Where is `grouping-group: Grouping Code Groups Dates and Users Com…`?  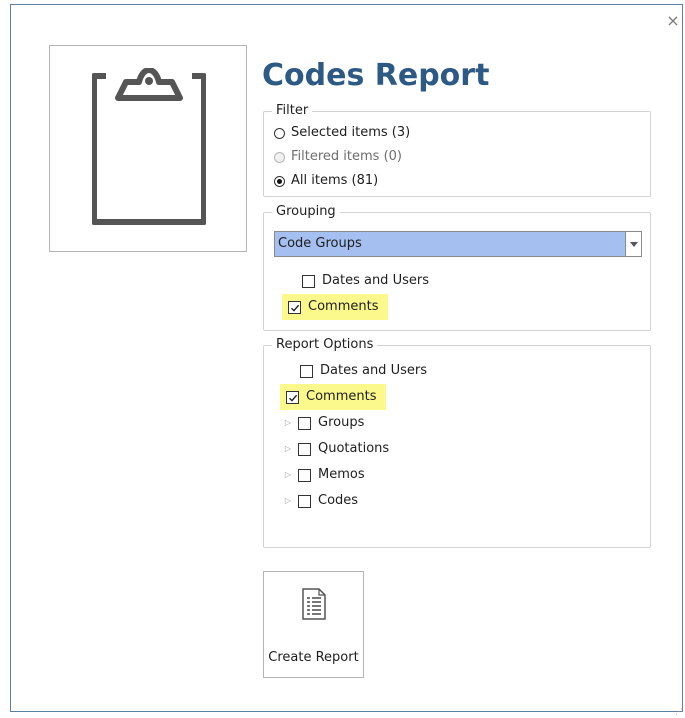
grouping-group: Grouping Code Groups Dates and Users Com… is located at coordinates (457, 267).